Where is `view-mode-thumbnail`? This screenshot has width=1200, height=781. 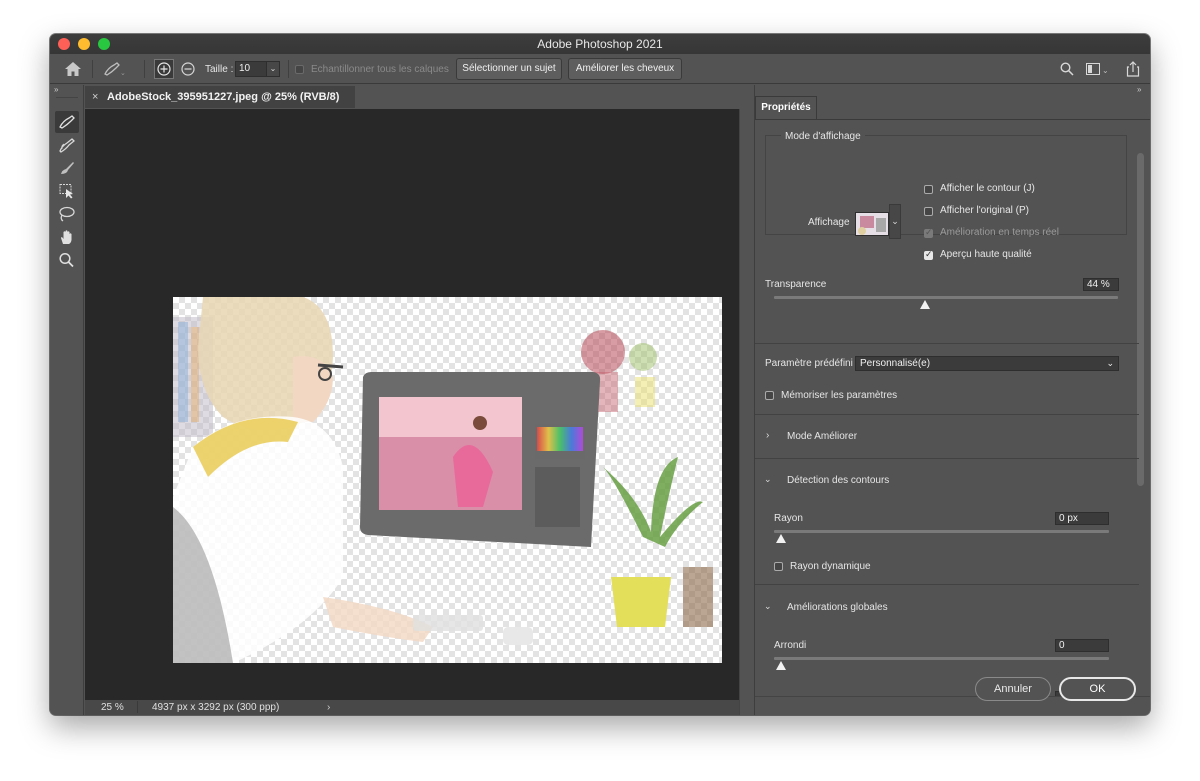
view-mode-thumbnail is located at coordinates (872, 224).